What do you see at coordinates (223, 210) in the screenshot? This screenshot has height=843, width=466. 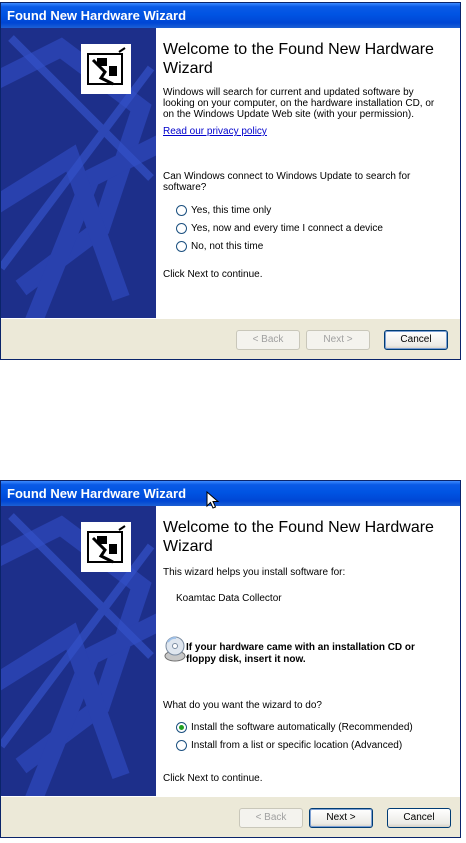 I see `option-yes-this-time: Yes, this time only` at bounding box center [223, 210].